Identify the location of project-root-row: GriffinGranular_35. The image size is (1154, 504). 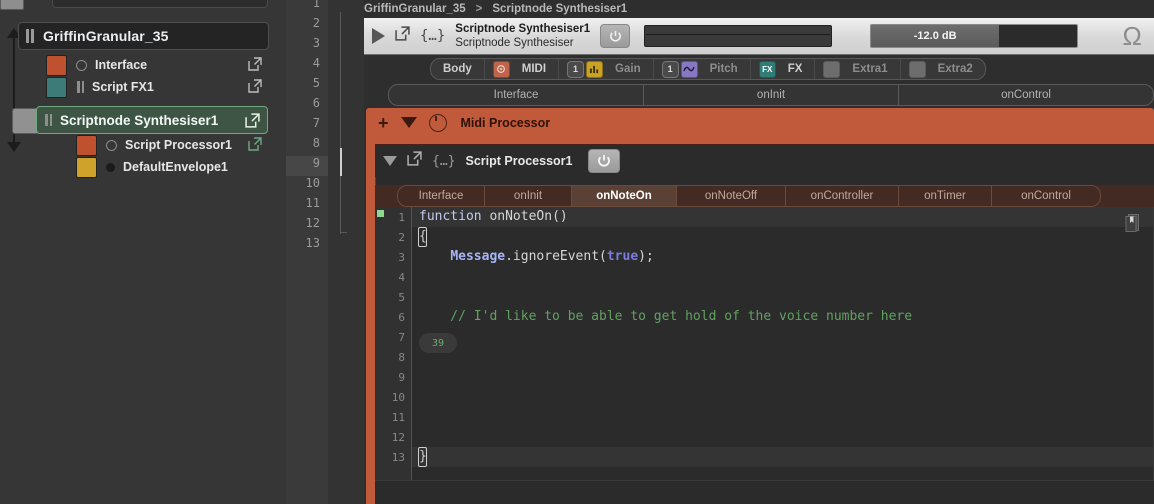
(143, 36).